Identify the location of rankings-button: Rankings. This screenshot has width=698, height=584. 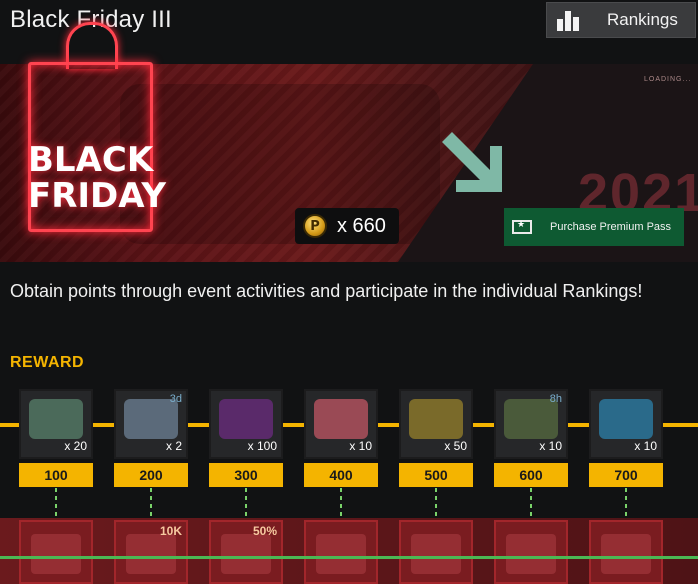
(621, 20).